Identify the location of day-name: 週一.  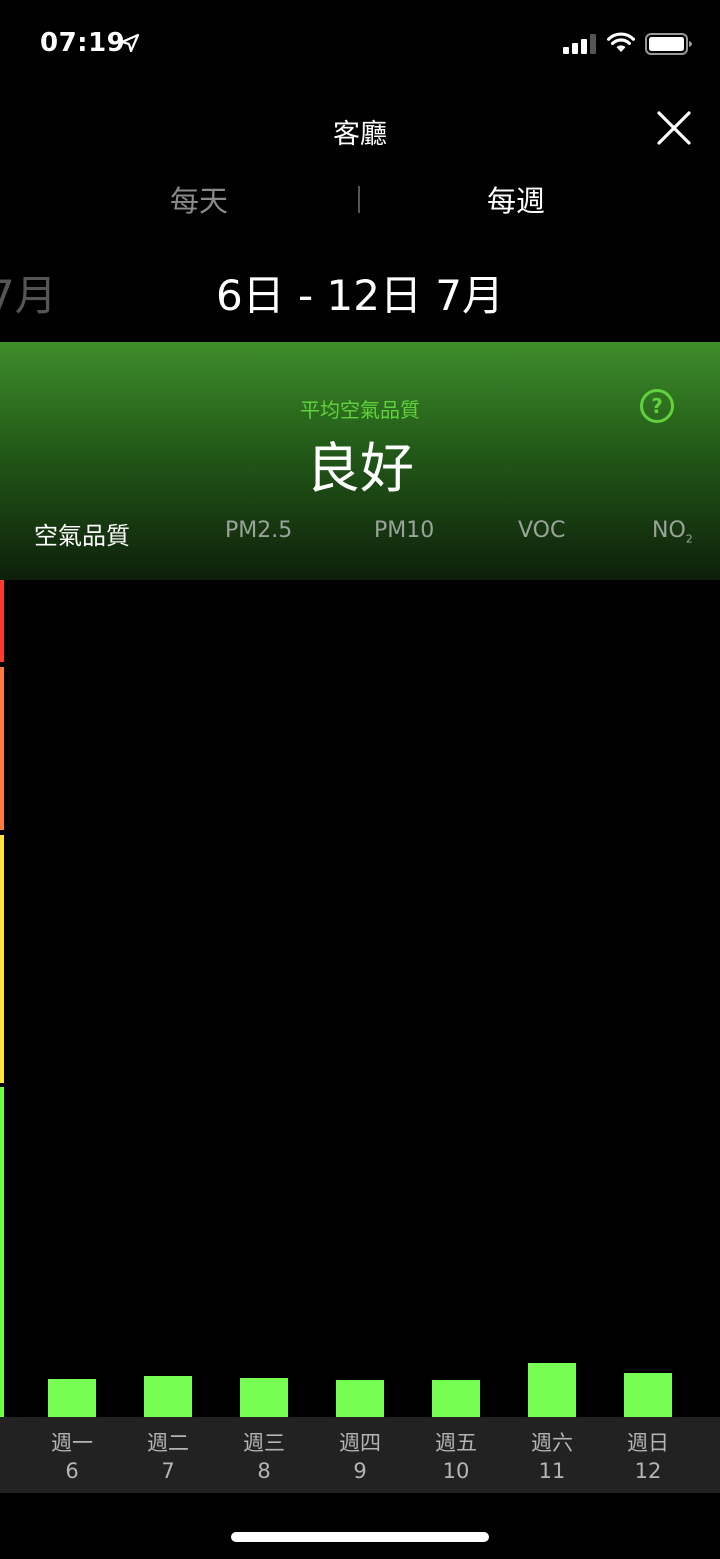
(72, 1443).